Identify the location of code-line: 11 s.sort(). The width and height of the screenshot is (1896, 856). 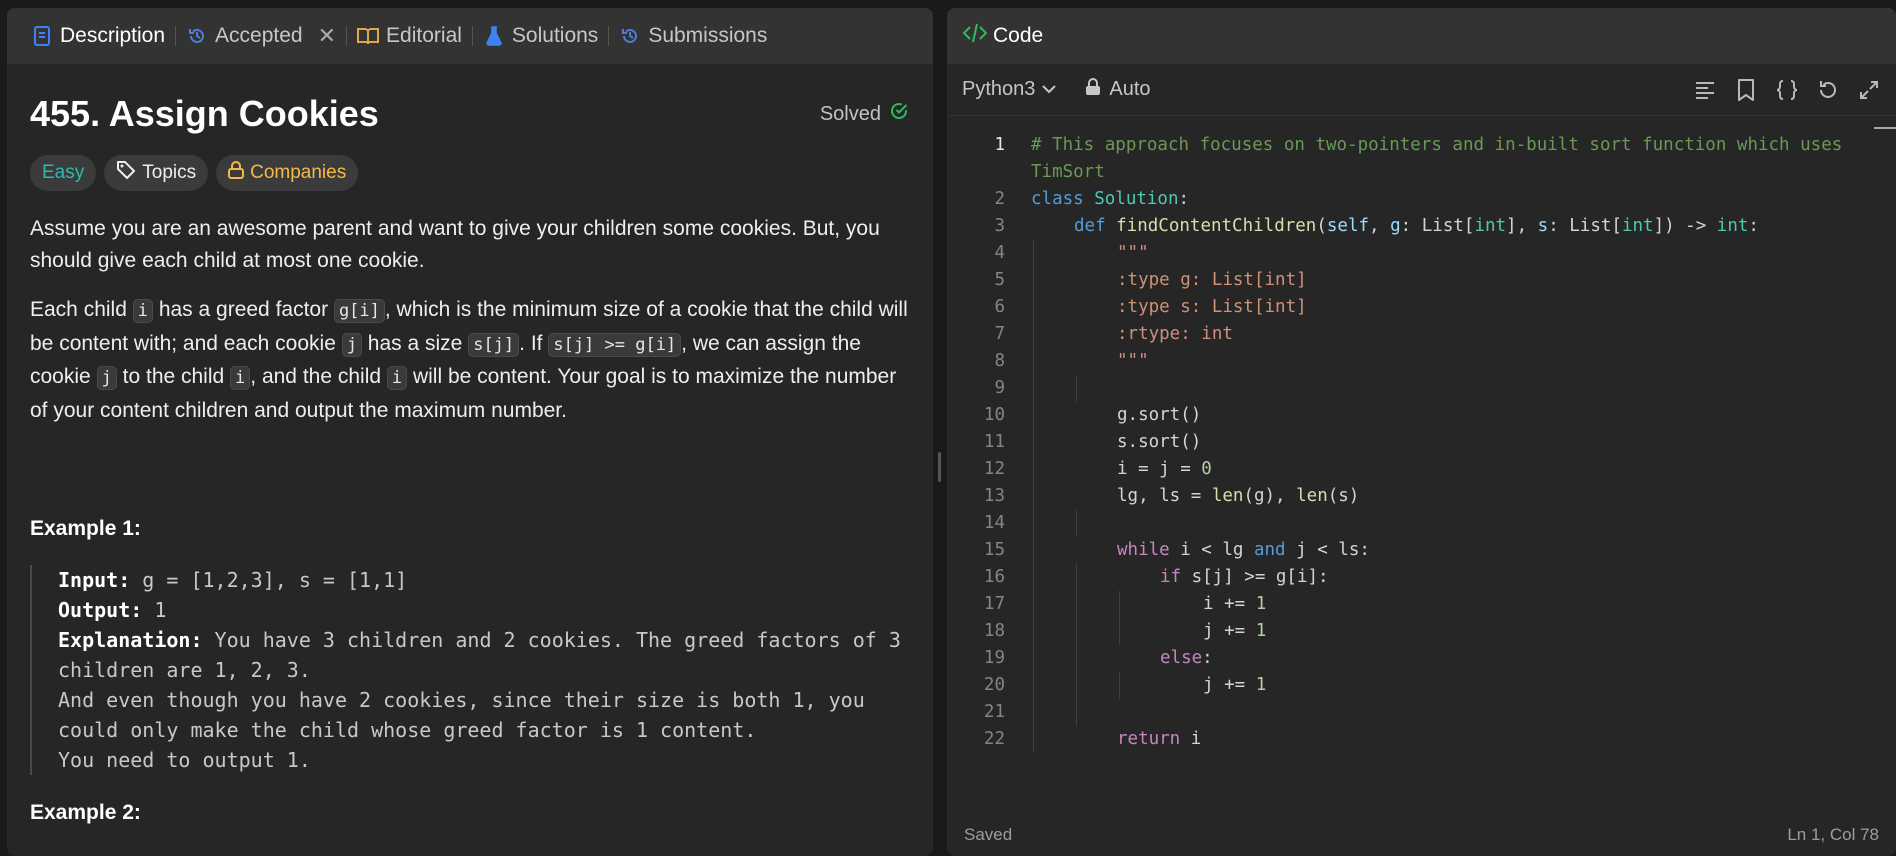
(1421, 442).